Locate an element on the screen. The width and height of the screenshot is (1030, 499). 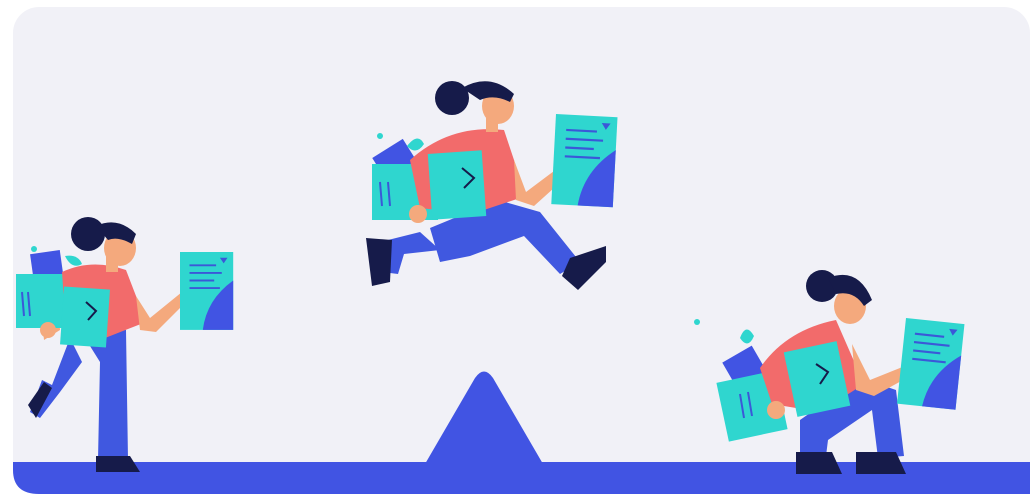
person-walking is located at coordinates (125, 344).